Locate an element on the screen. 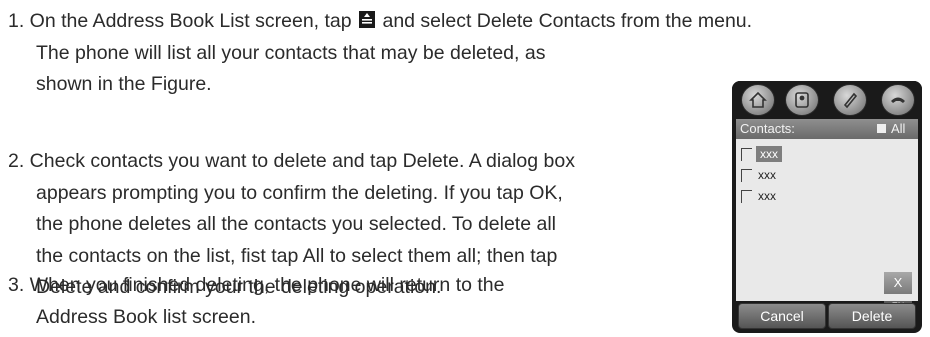  phone-top-bar is located at coordinates (827, 99).